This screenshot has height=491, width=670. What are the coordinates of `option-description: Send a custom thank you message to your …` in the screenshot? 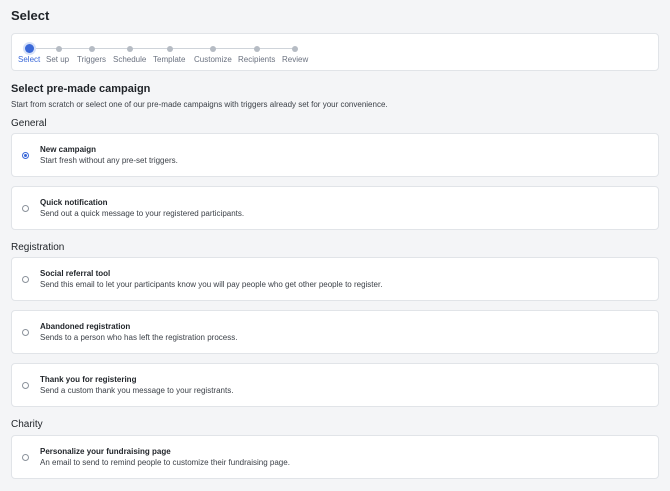 It's located at (137, 390).